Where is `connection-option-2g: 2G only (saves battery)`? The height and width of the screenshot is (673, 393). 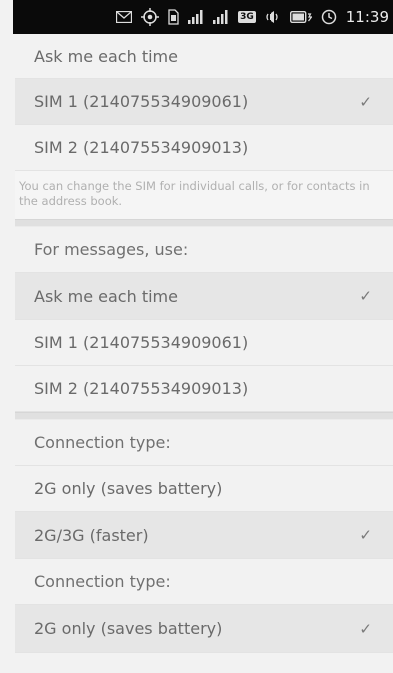 connection-option-2g: 2G only (saves battery) is located at coordinates (204, 489).